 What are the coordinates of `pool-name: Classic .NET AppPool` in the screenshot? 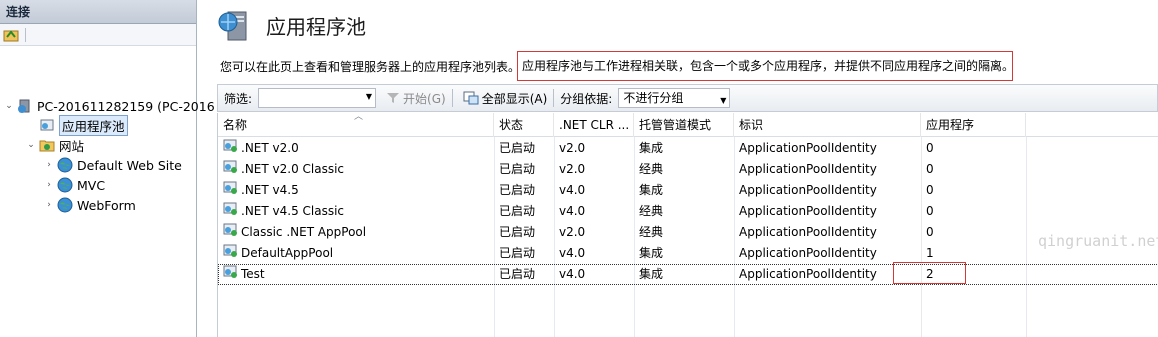 It's located at (304, 232).